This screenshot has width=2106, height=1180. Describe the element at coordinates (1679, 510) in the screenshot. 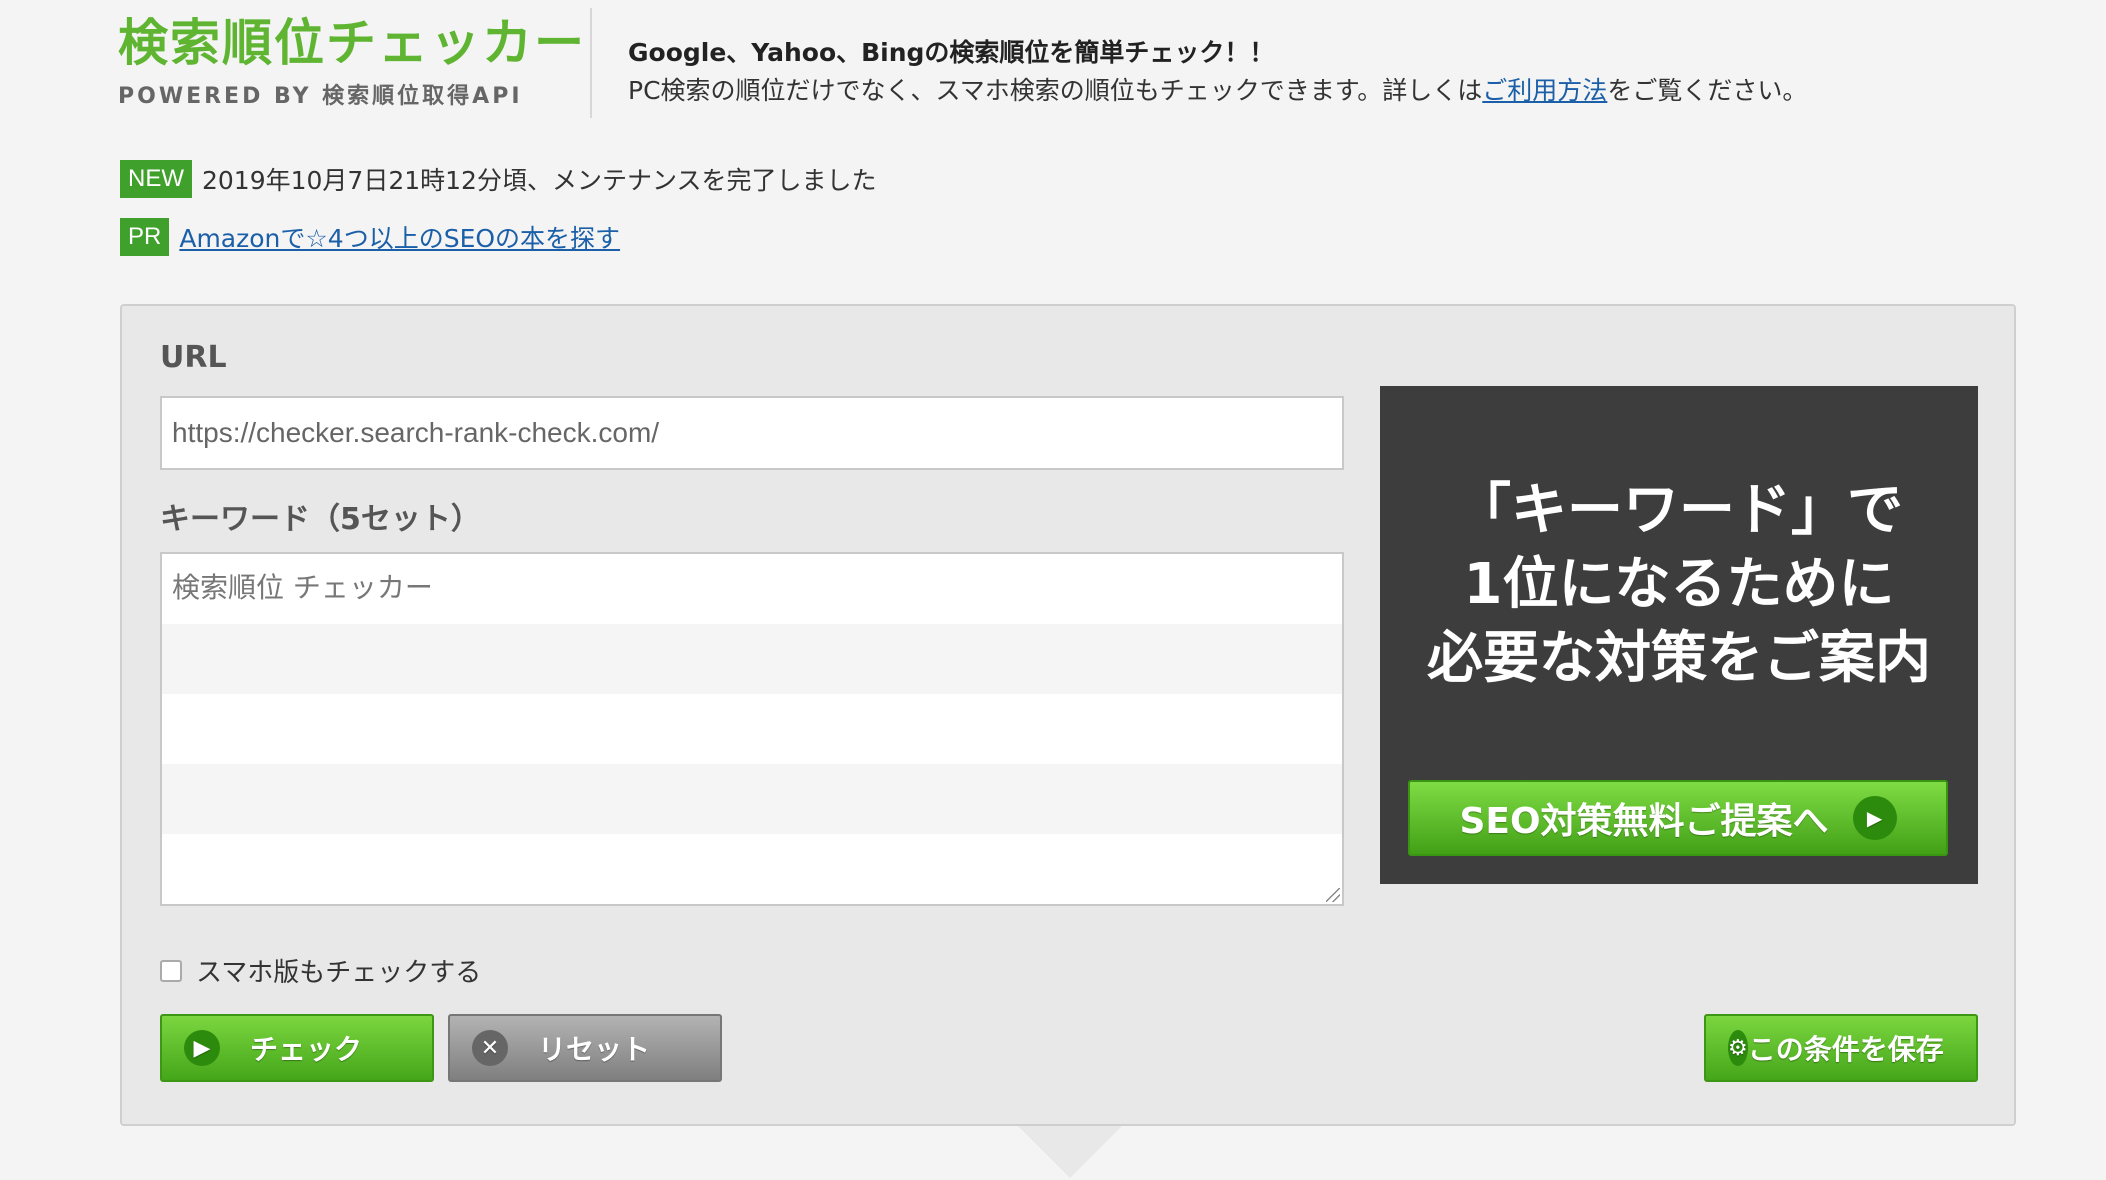

I see `ad-line-1: 「キーワード」で` at that location.